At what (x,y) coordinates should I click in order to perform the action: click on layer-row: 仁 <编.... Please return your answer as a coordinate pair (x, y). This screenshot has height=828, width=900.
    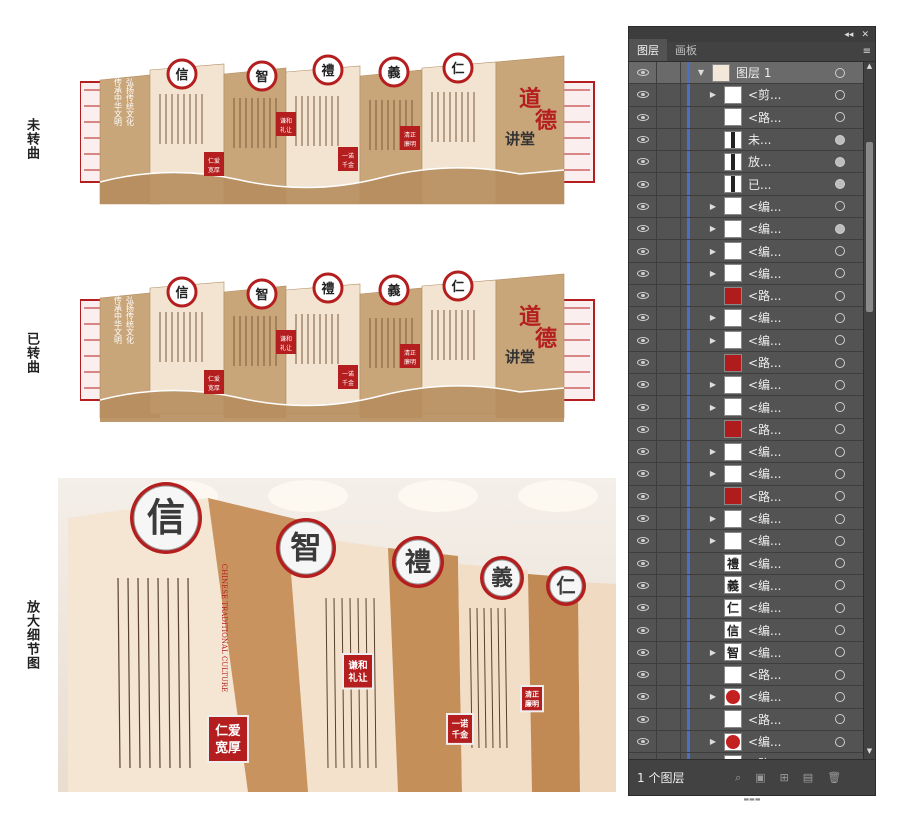
    Looking at the image, I should click on (752, 608).